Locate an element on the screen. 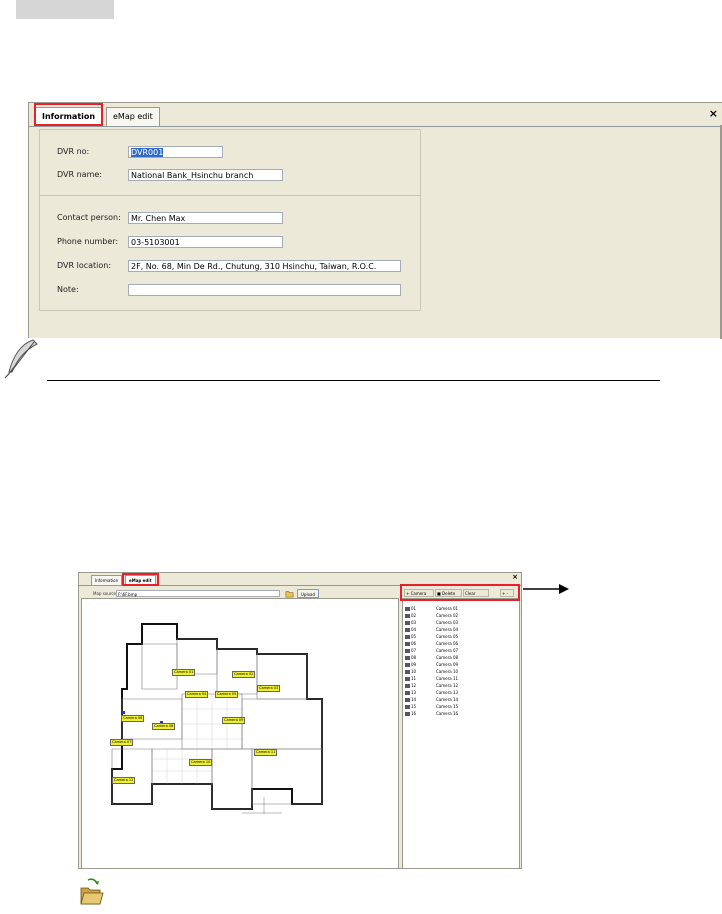 The width and height of the screenshot is (722, 914). map-camera-tag: Camera 07 is located at coordinates (122, 742).